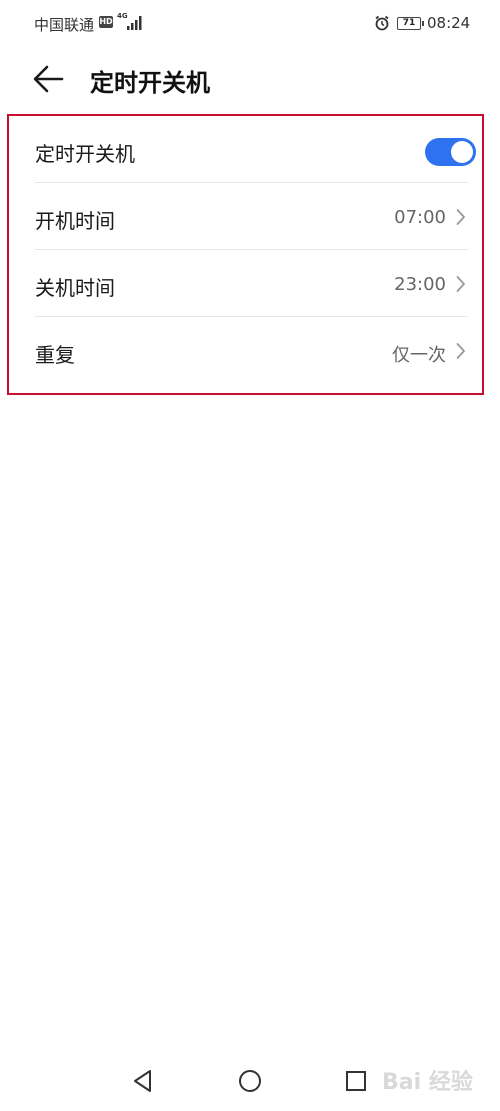 The image size is (500, 1111). What do you see at coordinates (85, 154) in the screenshot?
I see `timer-power-label: 定时开关机` at bounding box center [85, 154].